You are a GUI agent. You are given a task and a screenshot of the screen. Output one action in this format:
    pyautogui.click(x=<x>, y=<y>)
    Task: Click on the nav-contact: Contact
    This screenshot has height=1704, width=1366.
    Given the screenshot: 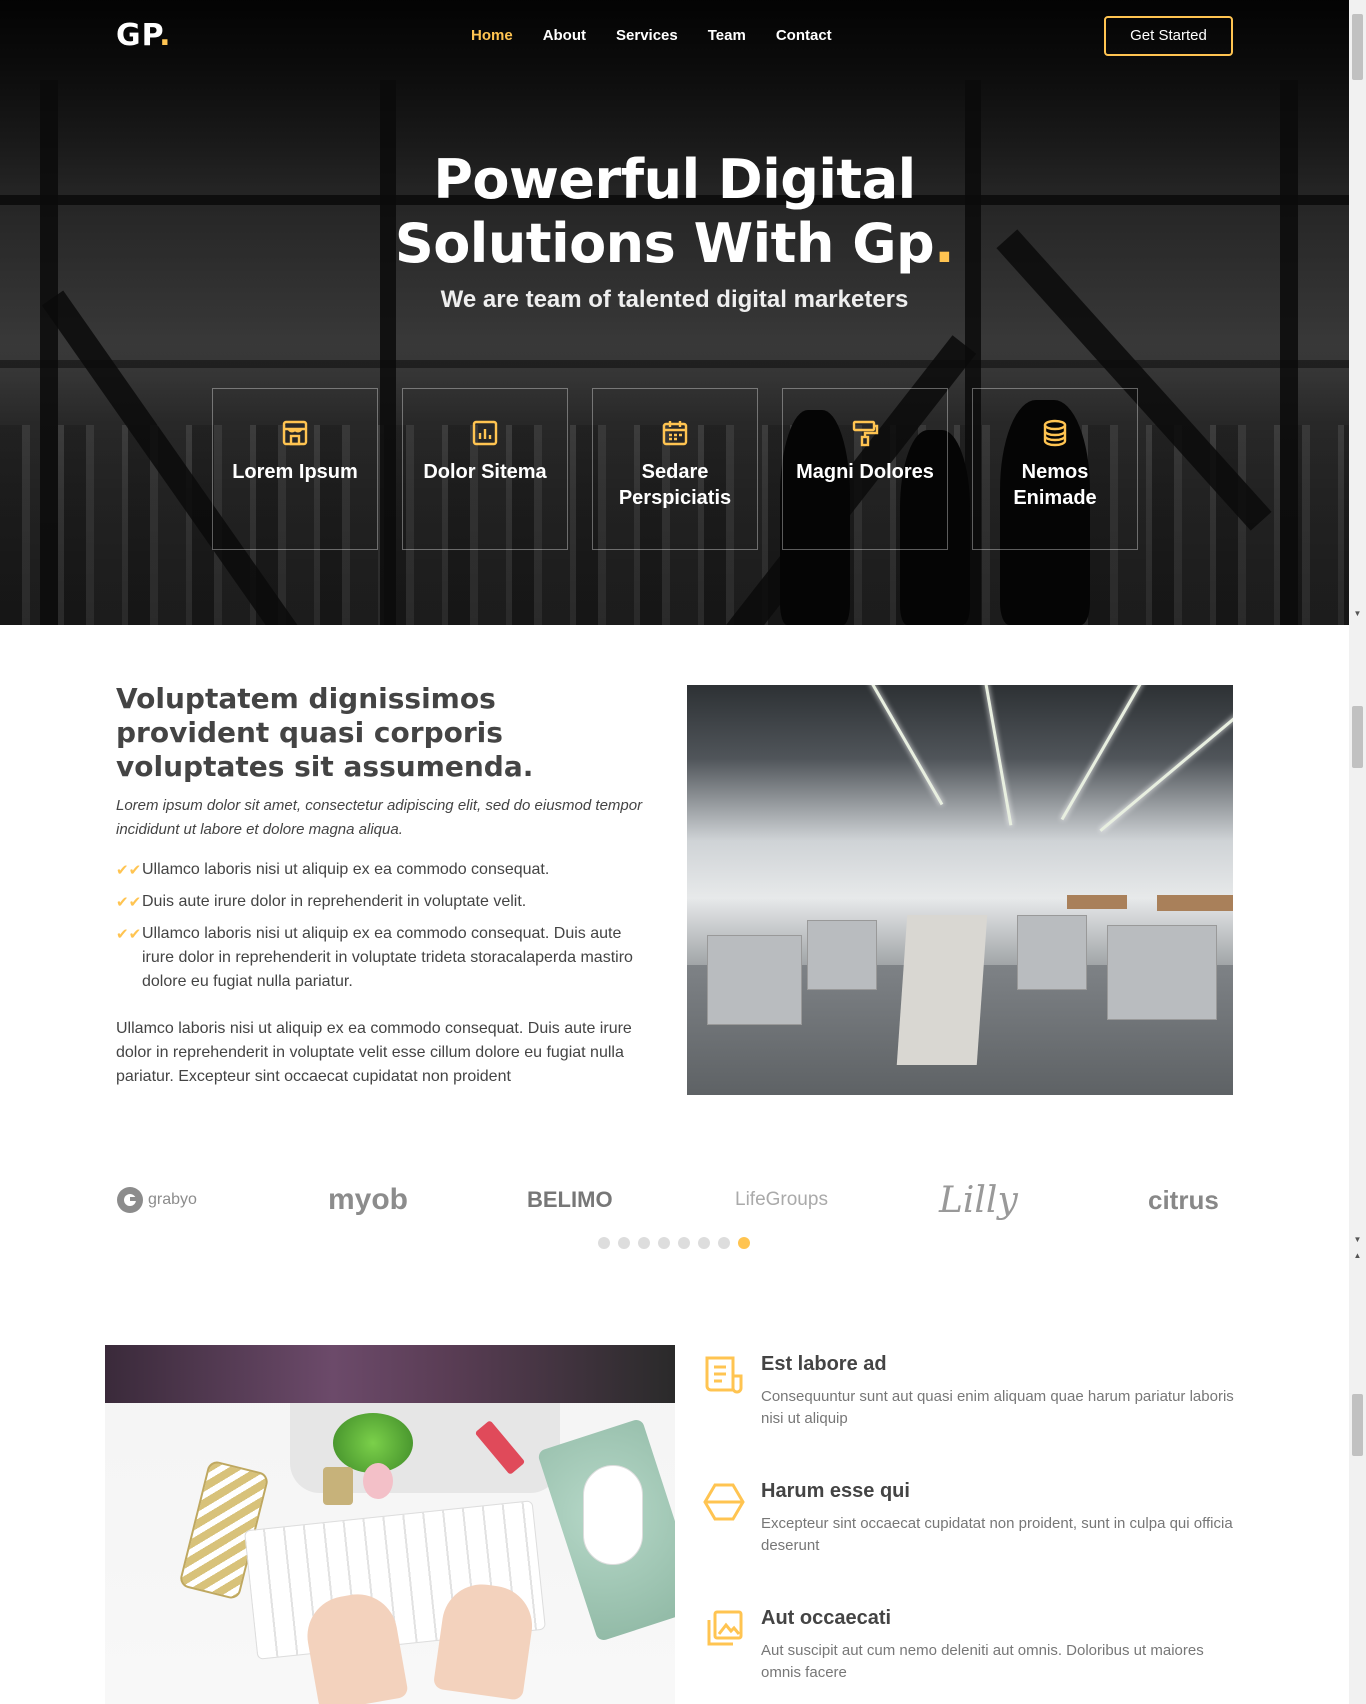 What is the action you would take?
    pyautogui.click(x=804, y=36)
    